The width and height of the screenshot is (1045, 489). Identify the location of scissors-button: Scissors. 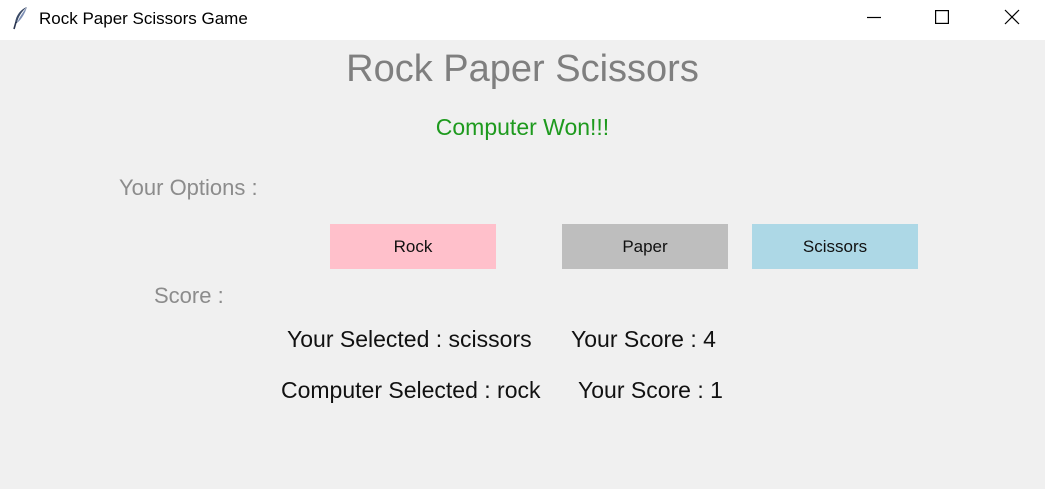
(835, 246).